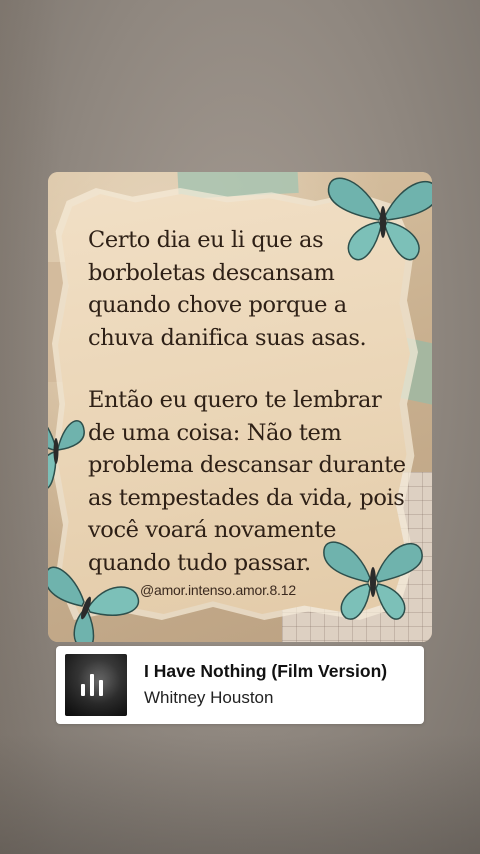 The image size is (480, 854). Describe the element at coordinates (206, 240) in the screenshot. I see `quote-line: Certo dia eu li que as` at that location.